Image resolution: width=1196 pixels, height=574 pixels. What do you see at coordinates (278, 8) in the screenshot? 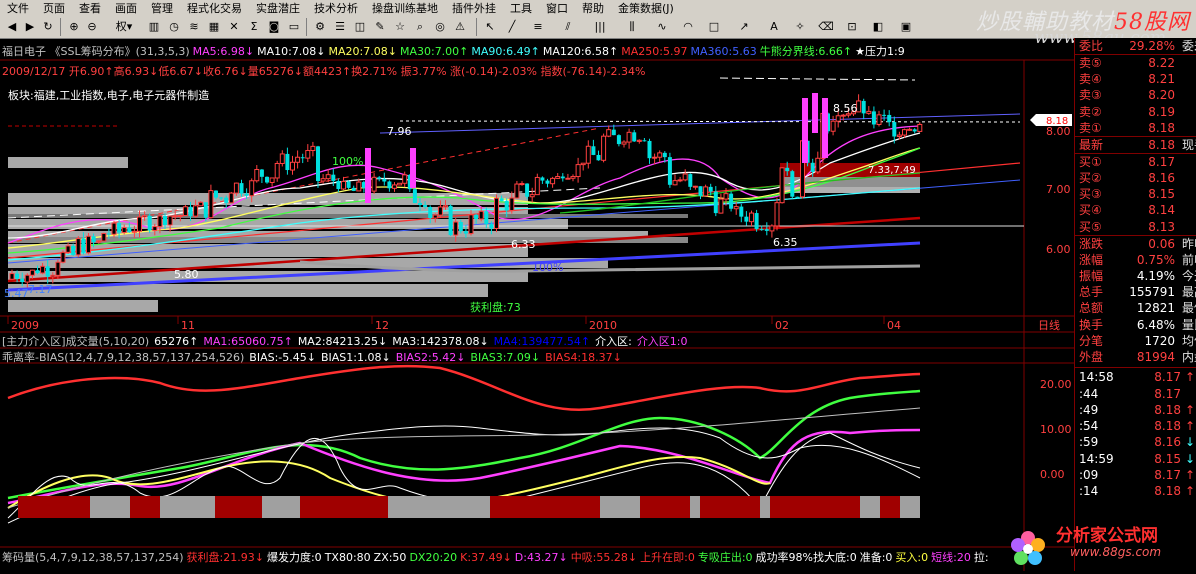
I see `menu-item-6: 实盘潜庄` at bounding box center [278, 8].